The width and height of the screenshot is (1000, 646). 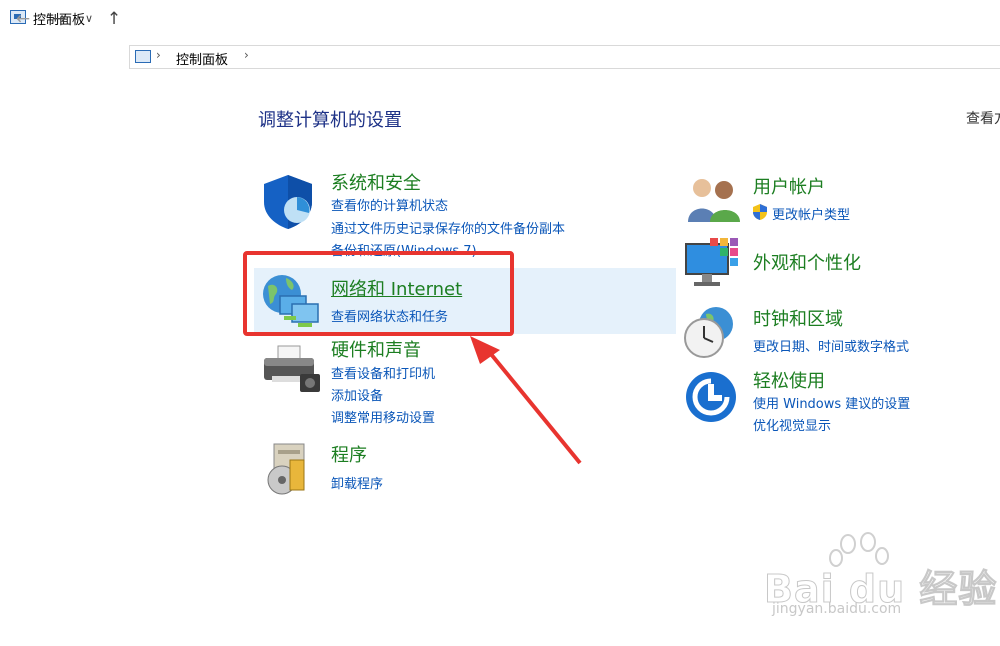 What do you see at coordinates (564, 57) in the screenshot?
I see `address-bar: › 控制面板 ›` at bounding box center [564, 57].